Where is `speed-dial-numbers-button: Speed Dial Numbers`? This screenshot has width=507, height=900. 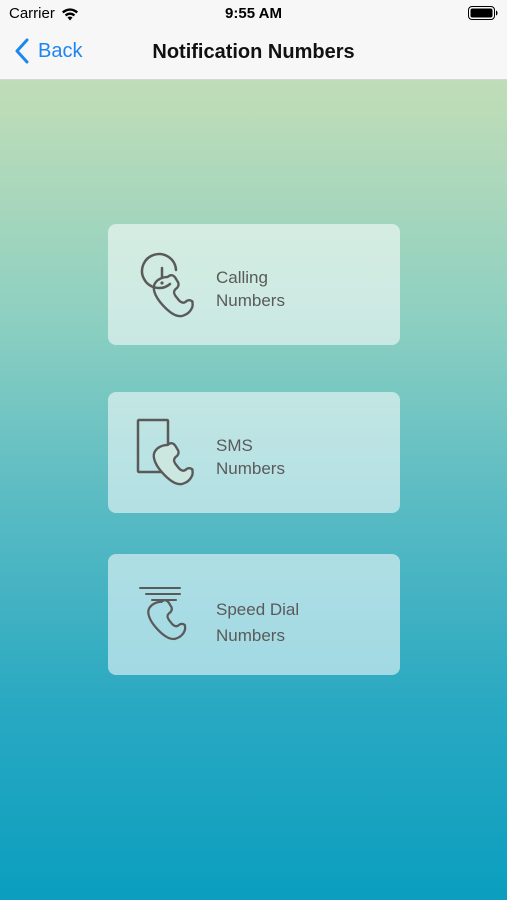
speed-dial-numbers-button: Speed Dial Numbers is located at coordinates (254, 614).